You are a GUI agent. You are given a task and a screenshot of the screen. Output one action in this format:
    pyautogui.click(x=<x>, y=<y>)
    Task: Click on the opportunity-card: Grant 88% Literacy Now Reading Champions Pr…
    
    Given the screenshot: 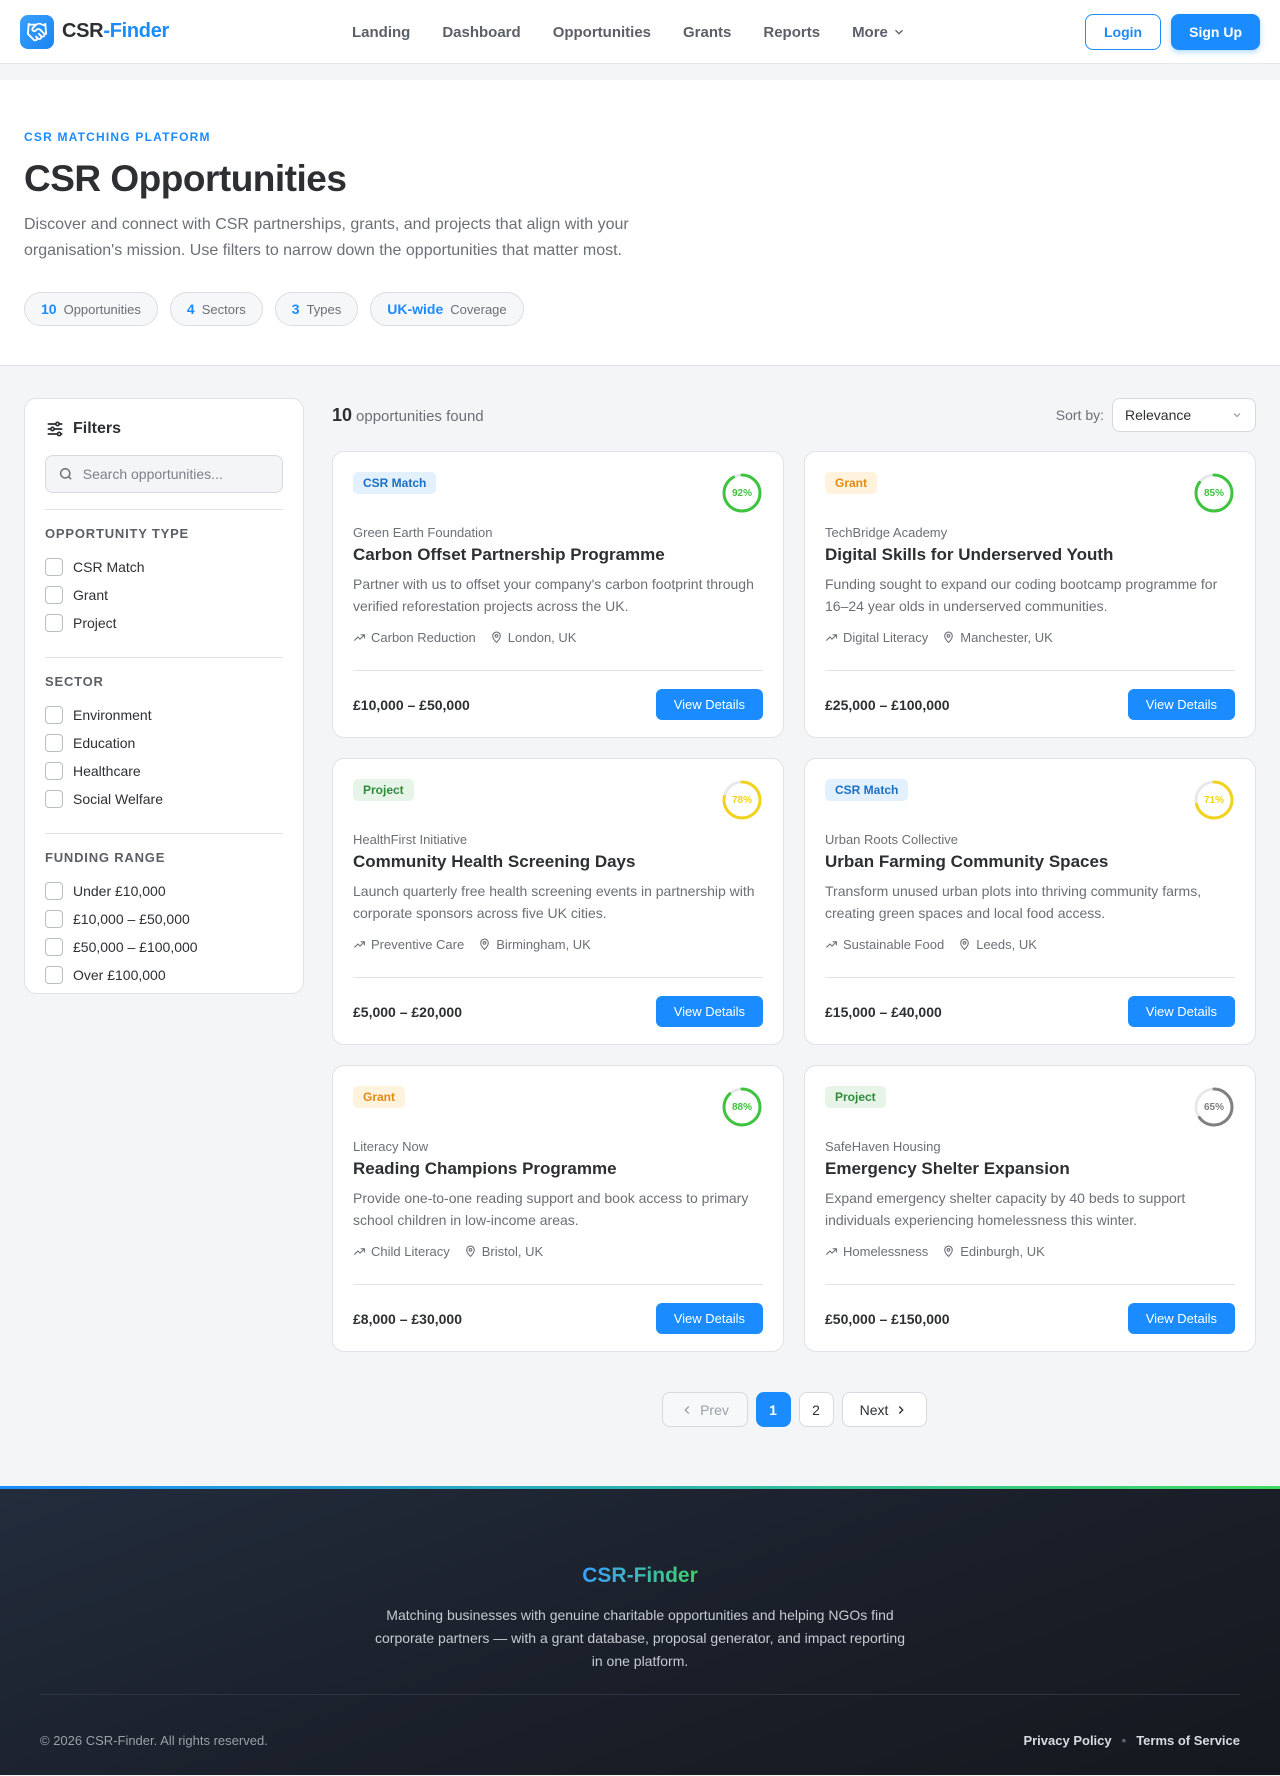 What is the action you would take?
    pyautogui.click(x=558, y=1208)
    